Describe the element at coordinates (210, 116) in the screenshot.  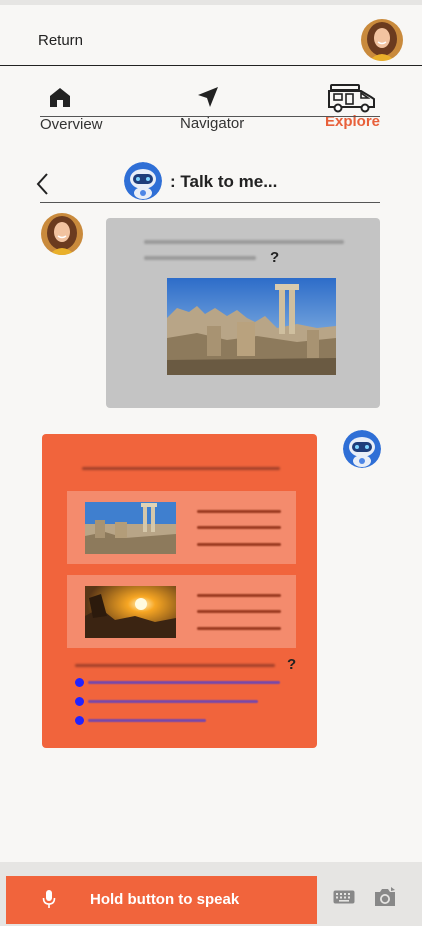
I see `nav-divider` at that location.